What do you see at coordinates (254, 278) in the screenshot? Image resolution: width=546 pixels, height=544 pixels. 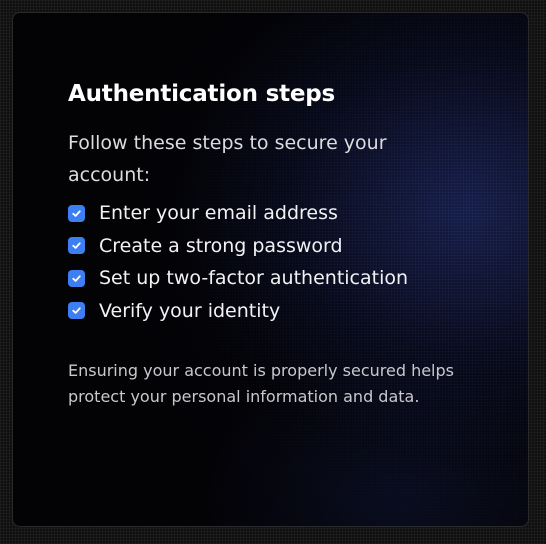 I see `step-label: Set up two-factor authentication` at bounding box center [254, 278].